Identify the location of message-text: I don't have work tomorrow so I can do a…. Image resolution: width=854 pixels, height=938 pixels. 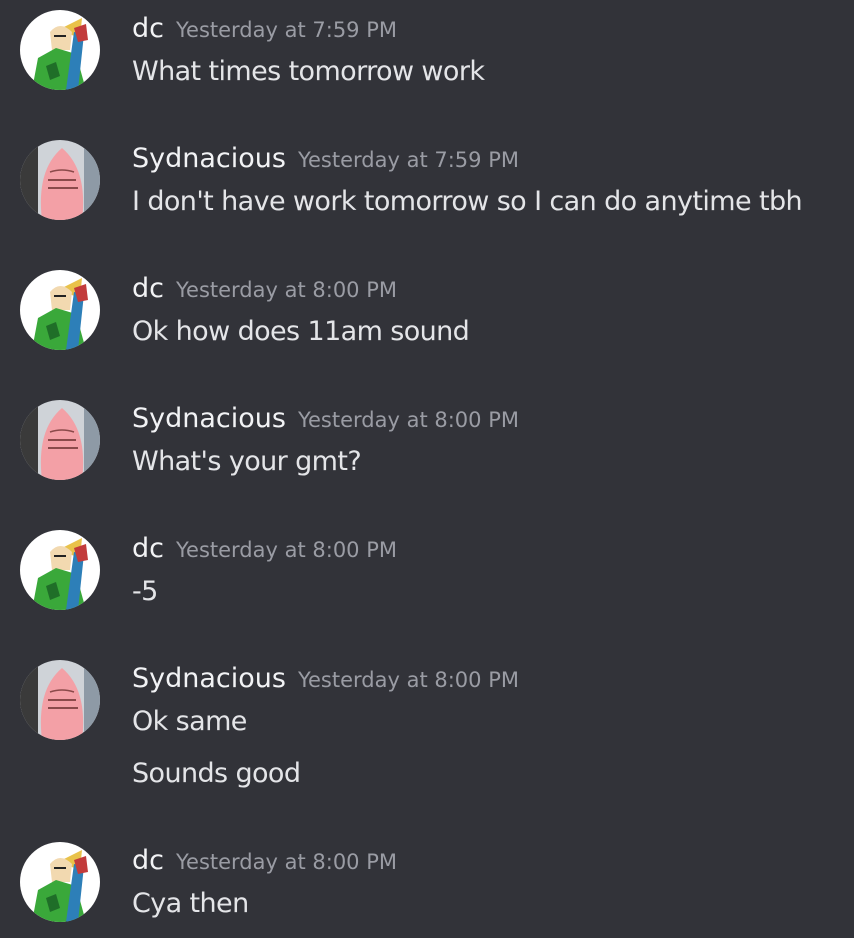
(467, 201).